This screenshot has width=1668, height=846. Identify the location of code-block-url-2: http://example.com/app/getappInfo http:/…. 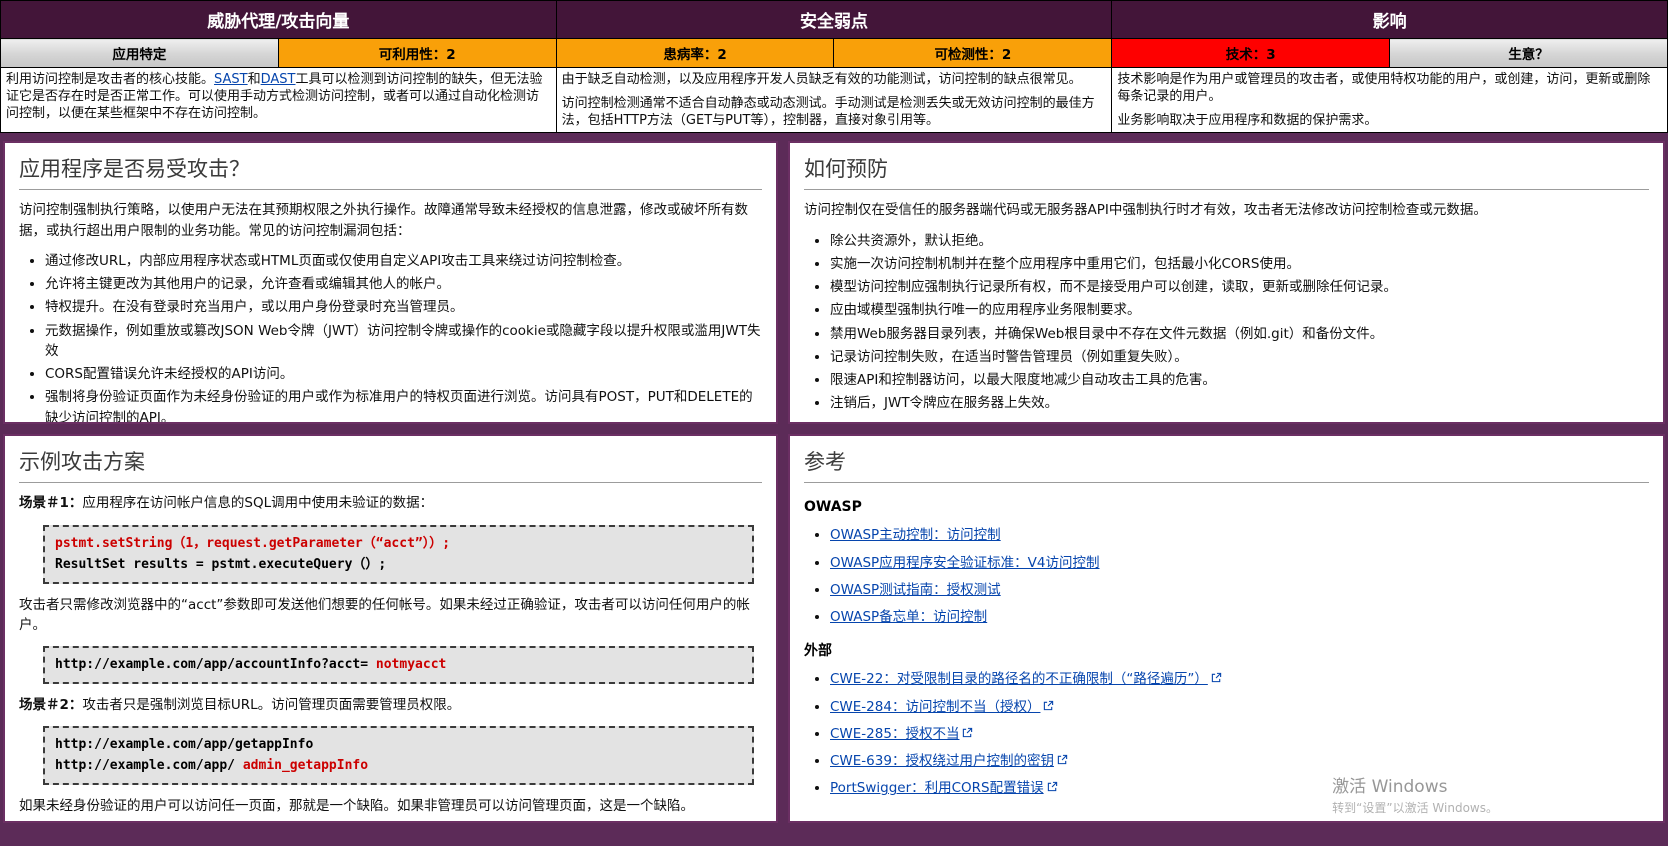
(398, 755).